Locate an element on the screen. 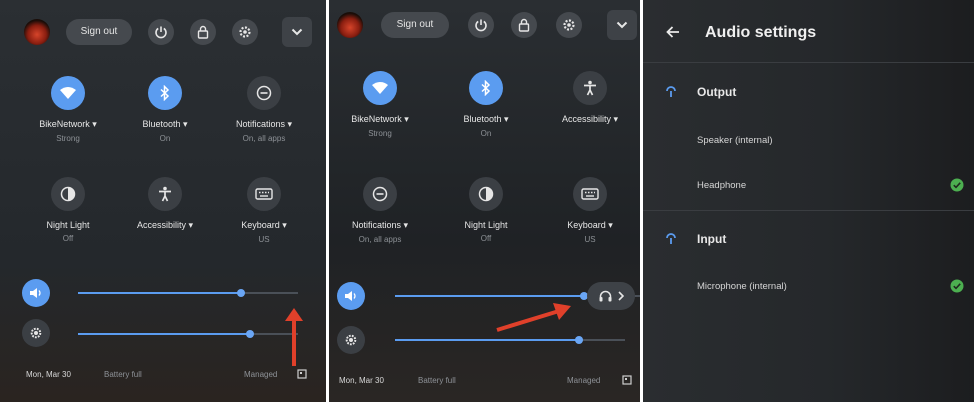 This screenshot has width=974, height=402. output-device-headphone: Headphone is located at coordinates (721, 185).